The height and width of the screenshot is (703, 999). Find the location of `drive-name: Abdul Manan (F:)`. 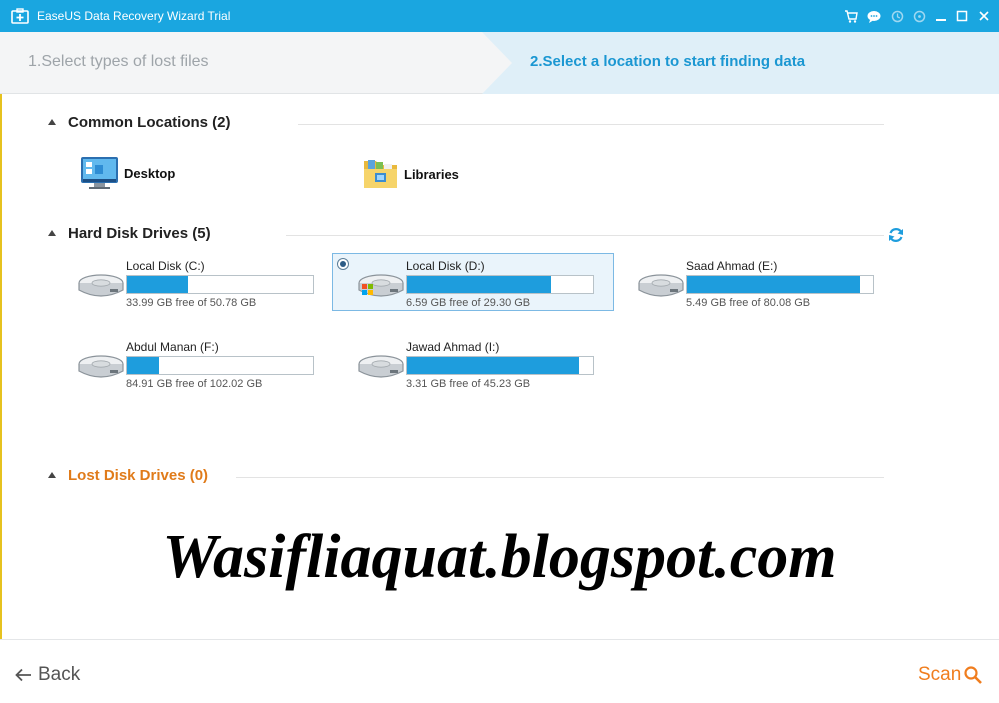

drive-name: Abdul Manan (F:) is located at coordinates (172, 347).